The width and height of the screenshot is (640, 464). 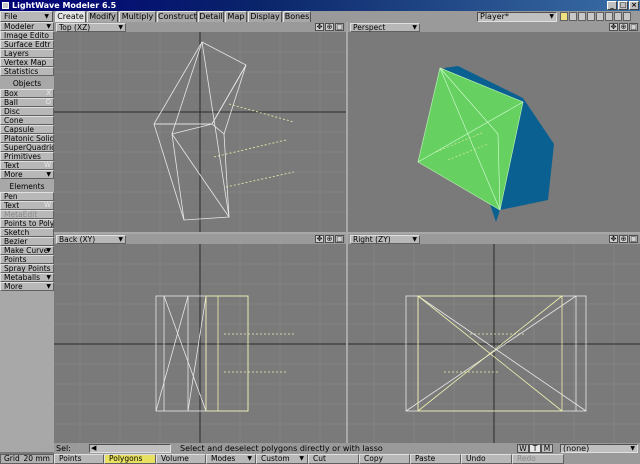 I want to click on primitives-button: Primitives, so click(x=27, y=156).